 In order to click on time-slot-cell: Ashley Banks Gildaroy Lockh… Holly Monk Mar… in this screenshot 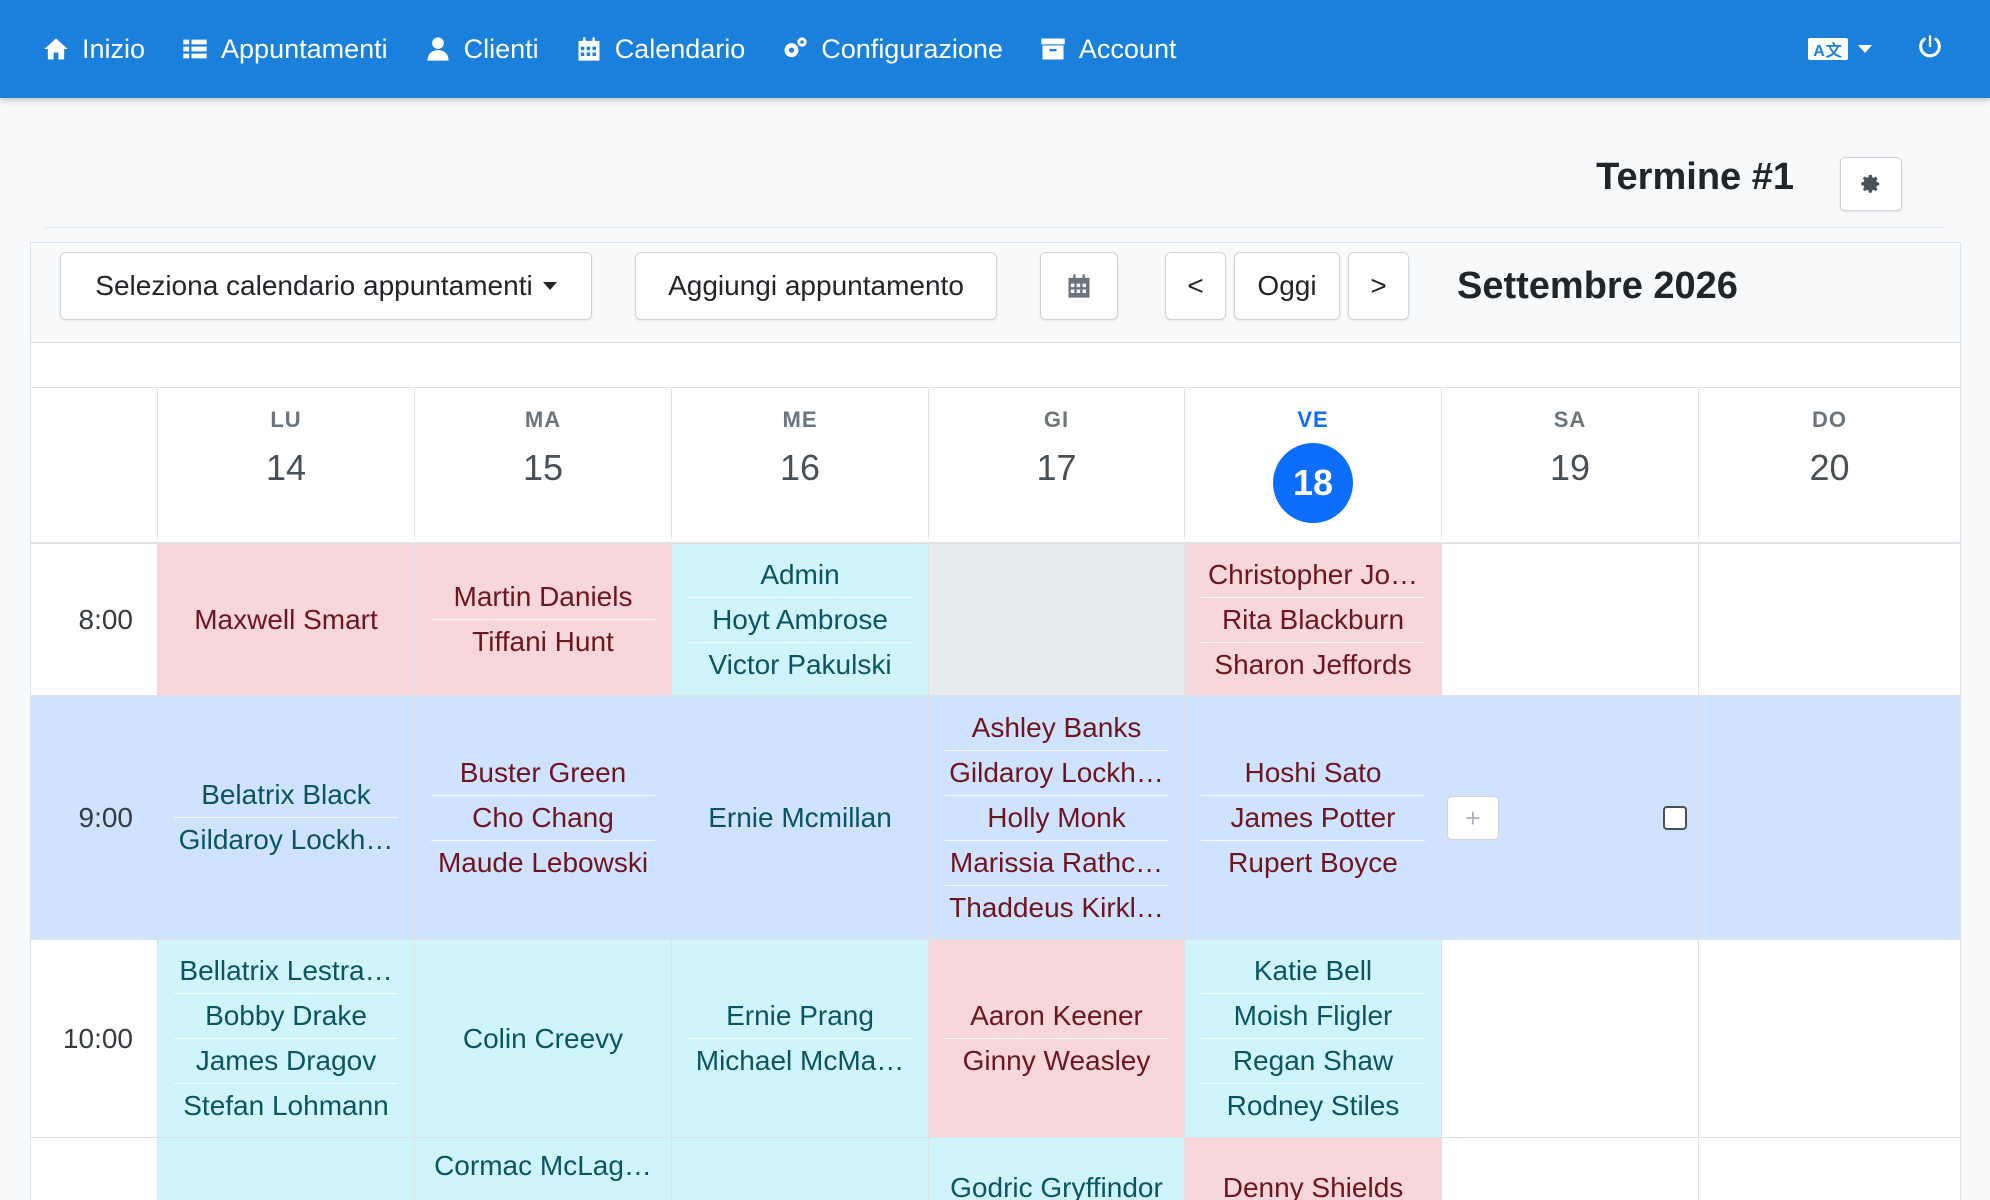, I will do `click(1056, 817)`.